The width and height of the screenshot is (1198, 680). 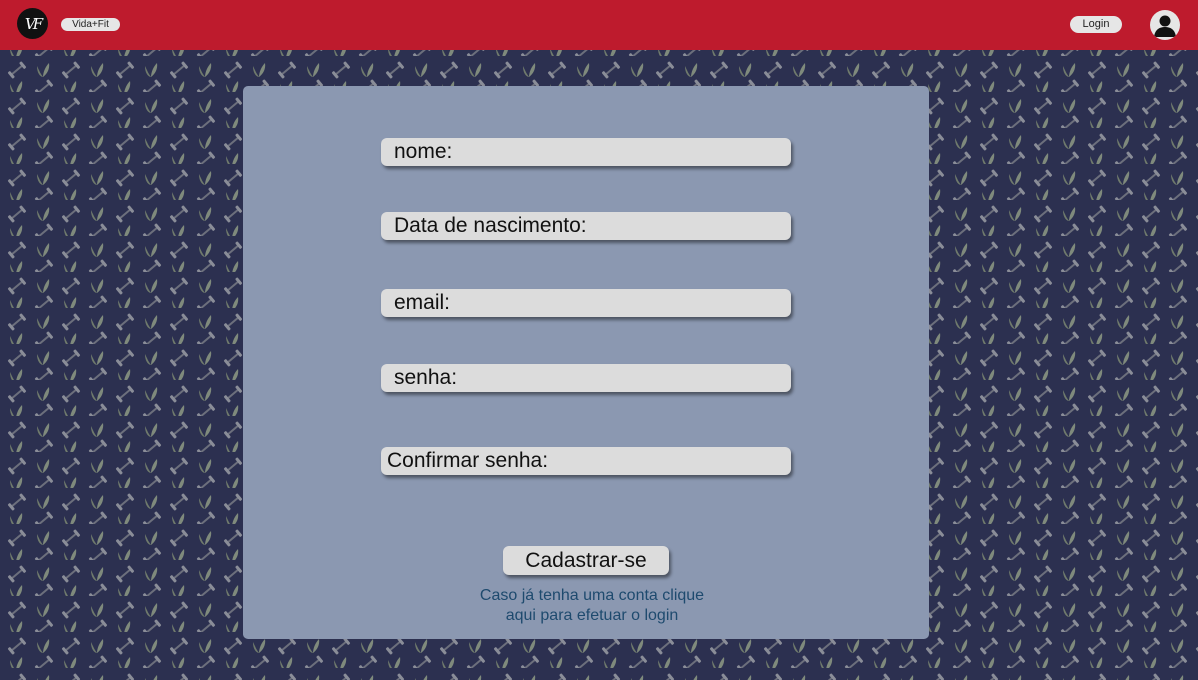 I want to click on password-field: senha:, so click(x=586, y=378).